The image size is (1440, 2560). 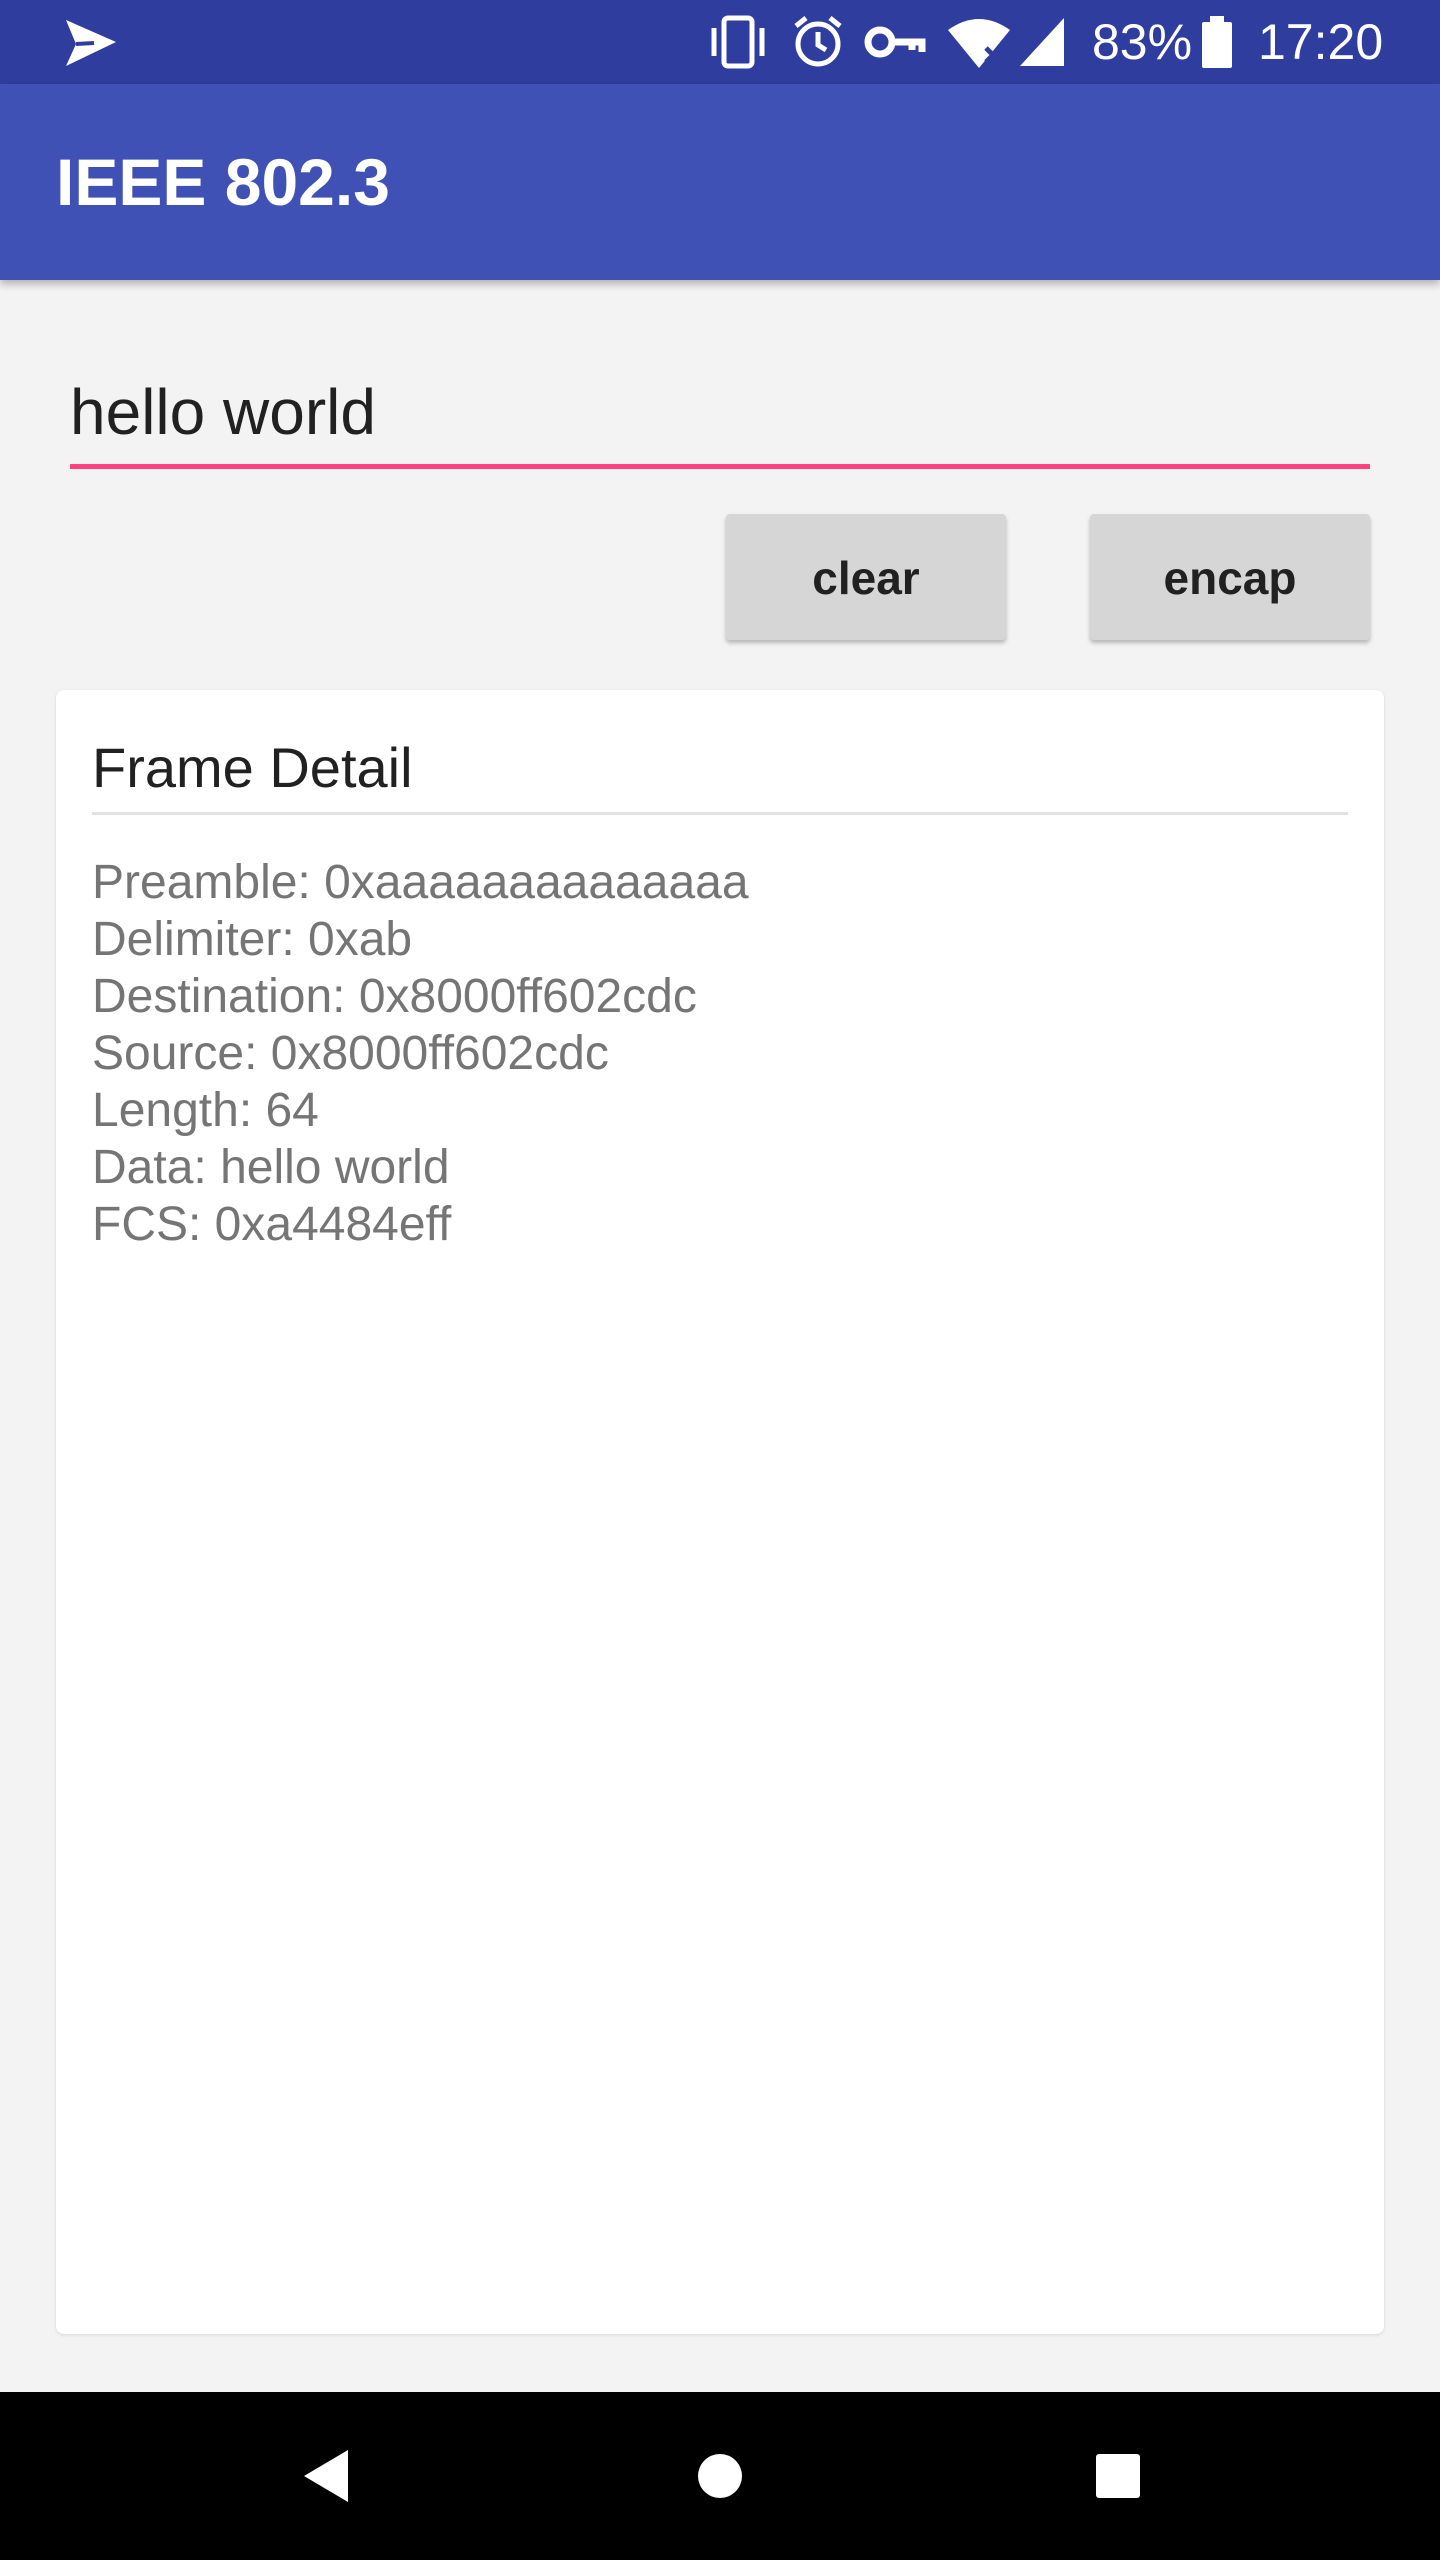 I want to click on vibrate-icon, so click(x=738, y=42).